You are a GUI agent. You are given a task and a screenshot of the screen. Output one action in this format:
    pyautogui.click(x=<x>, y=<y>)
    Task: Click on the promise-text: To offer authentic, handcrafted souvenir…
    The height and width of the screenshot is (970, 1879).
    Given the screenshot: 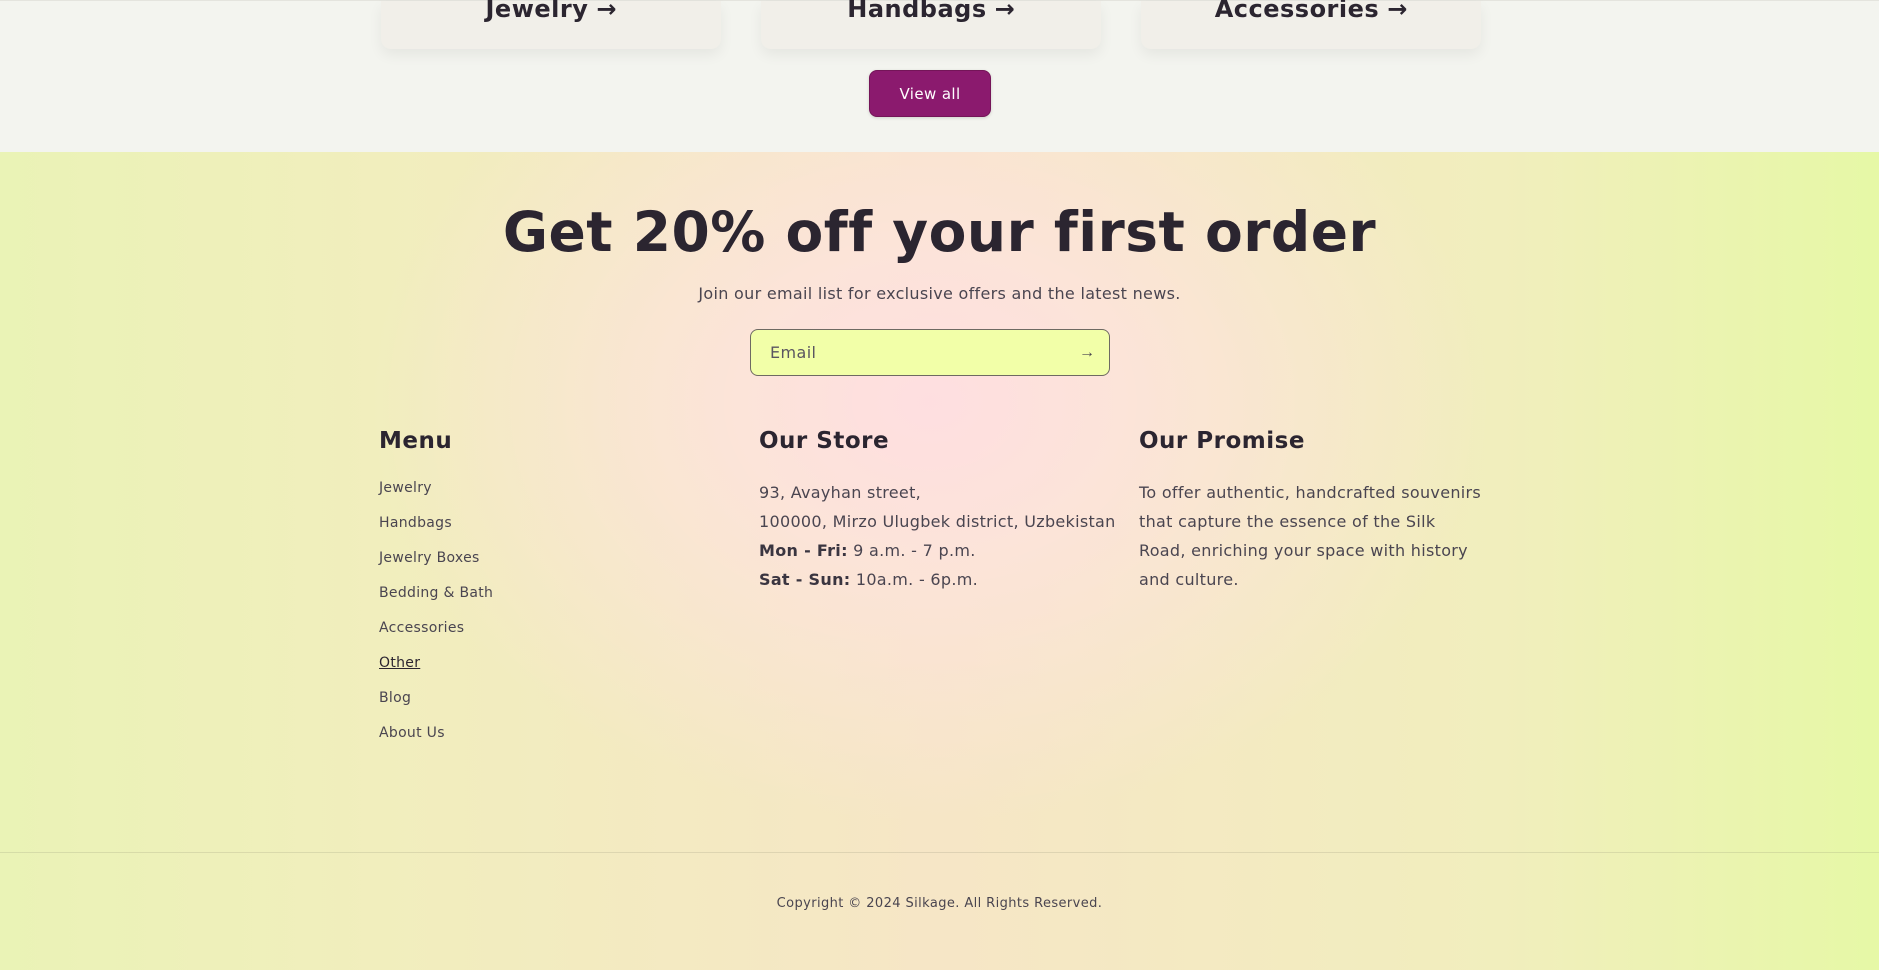 What is the action you would take?
    pyautogui.click(x=1310, y=536)
    